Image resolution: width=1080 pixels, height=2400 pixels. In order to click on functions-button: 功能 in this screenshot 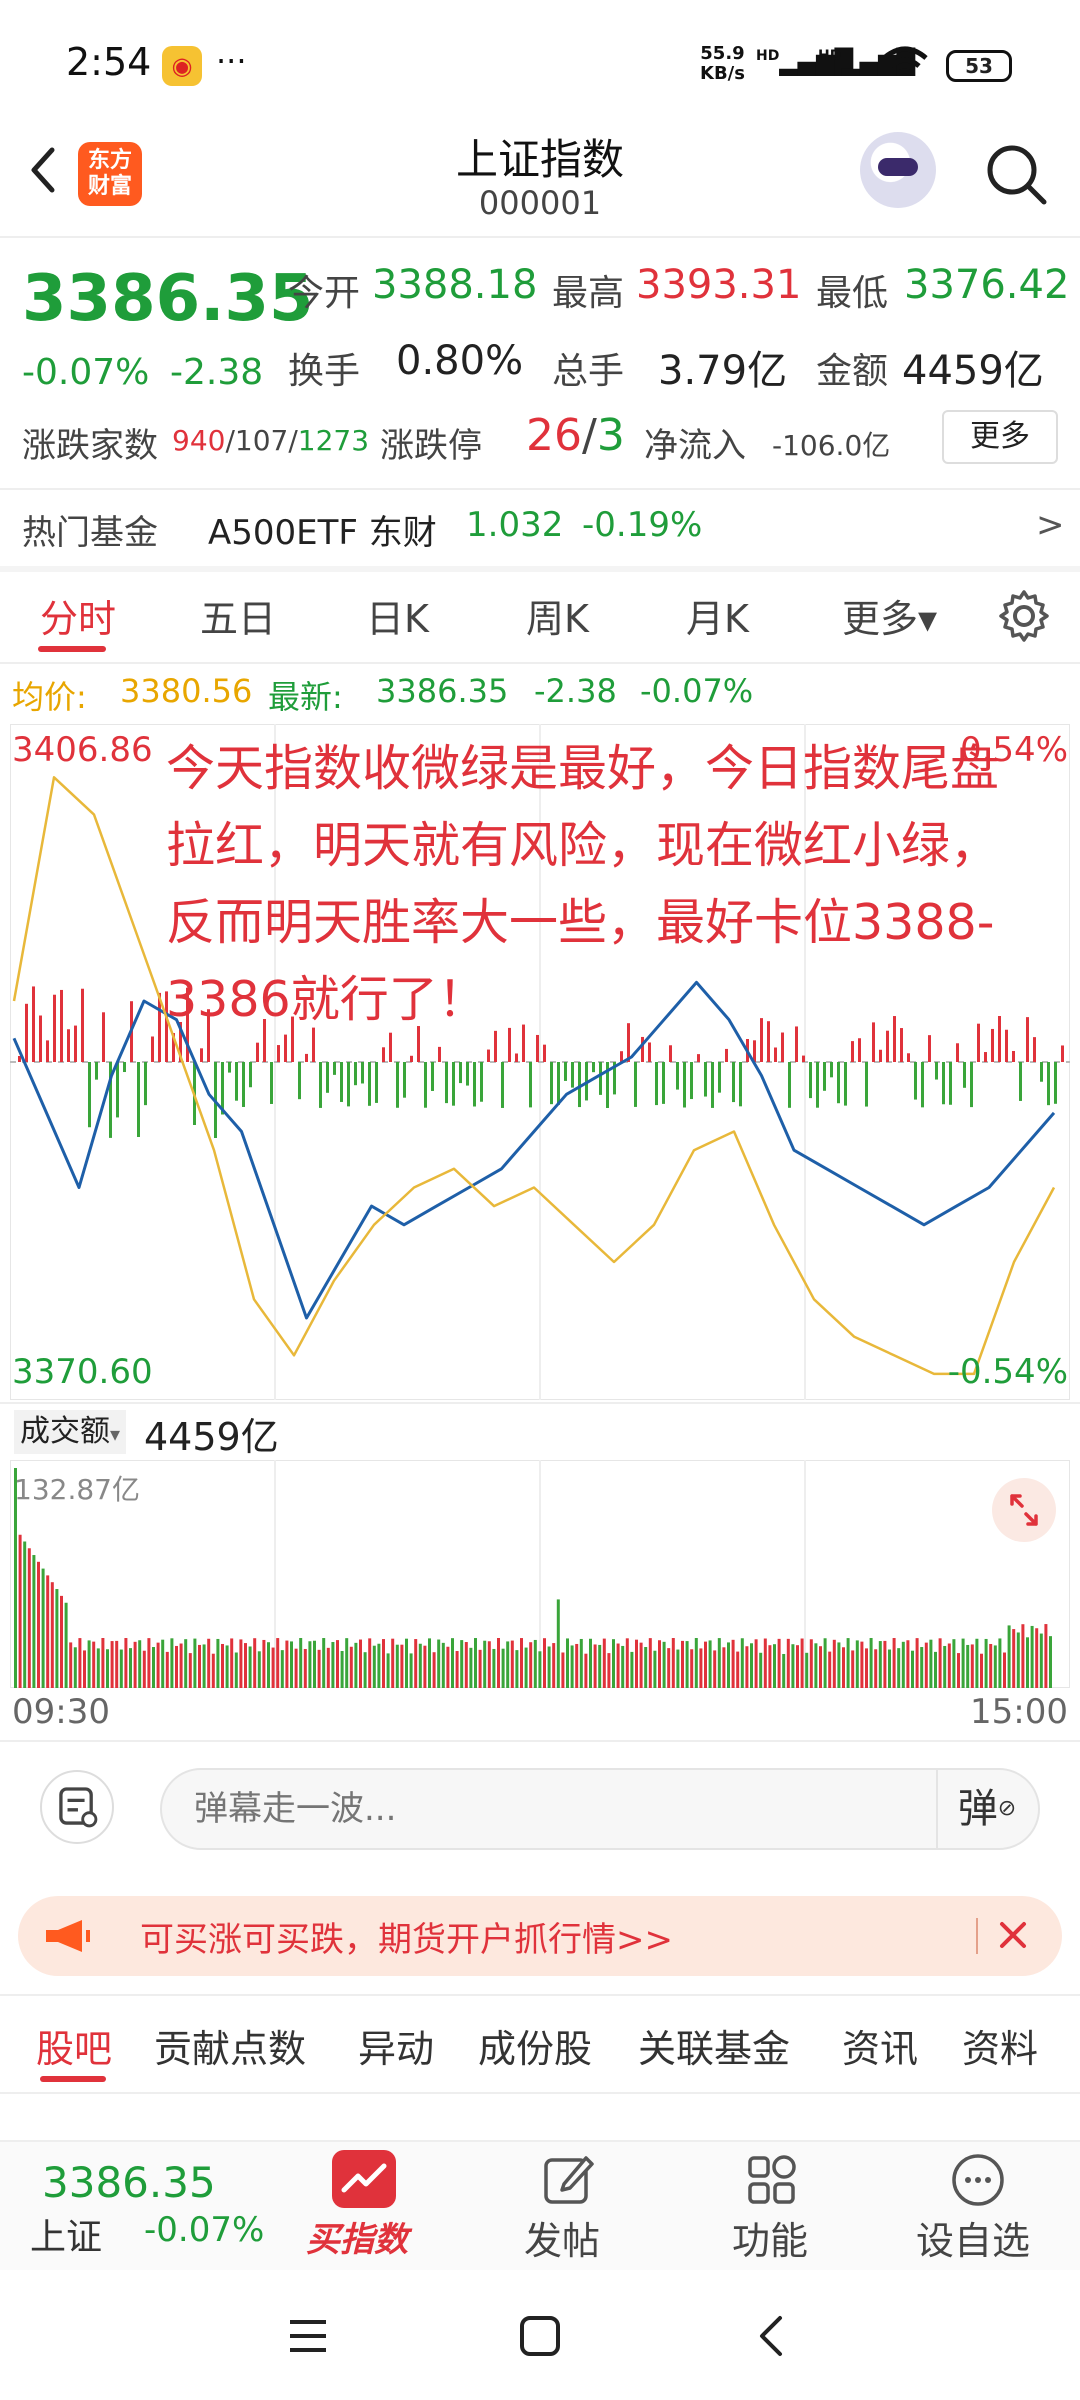, I will do `click(770, 2237)`.